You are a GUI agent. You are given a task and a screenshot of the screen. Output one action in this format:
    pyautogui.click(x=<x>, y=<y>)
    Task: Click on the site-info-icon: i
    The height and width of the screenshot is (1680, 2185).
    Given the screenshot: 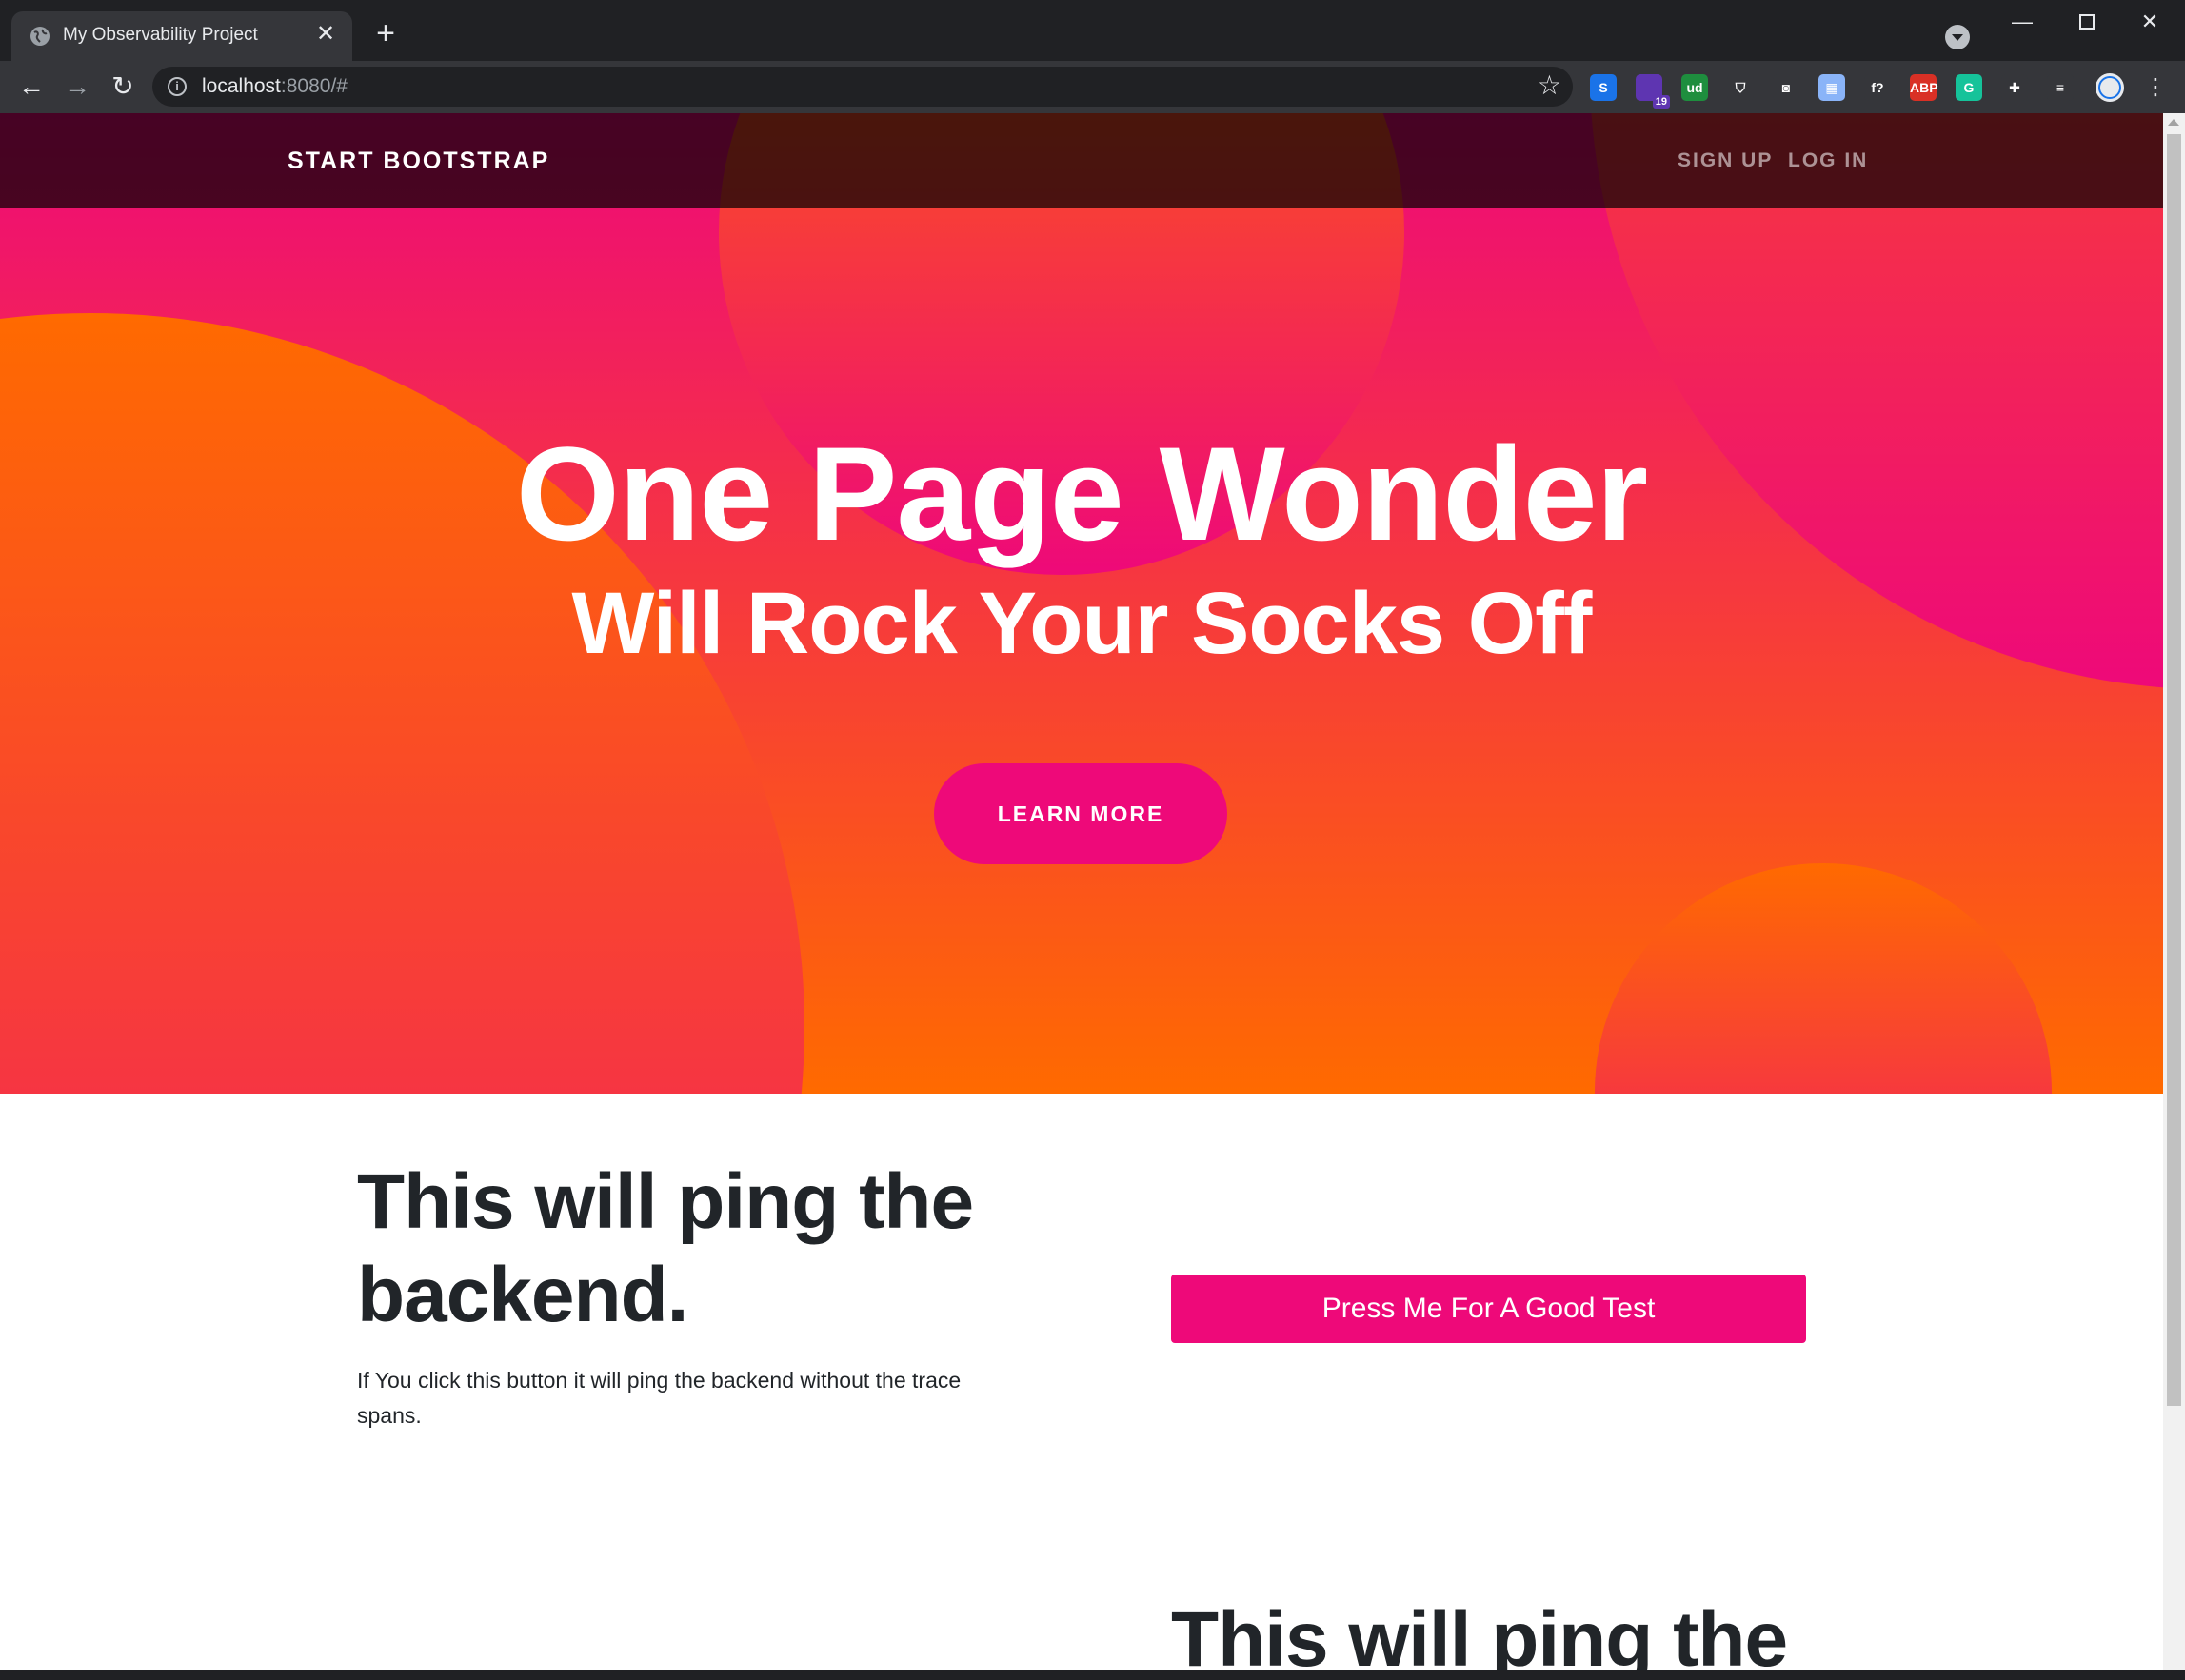 What is the action you would take?
    pyautogui.click(x=177, y=87)
    